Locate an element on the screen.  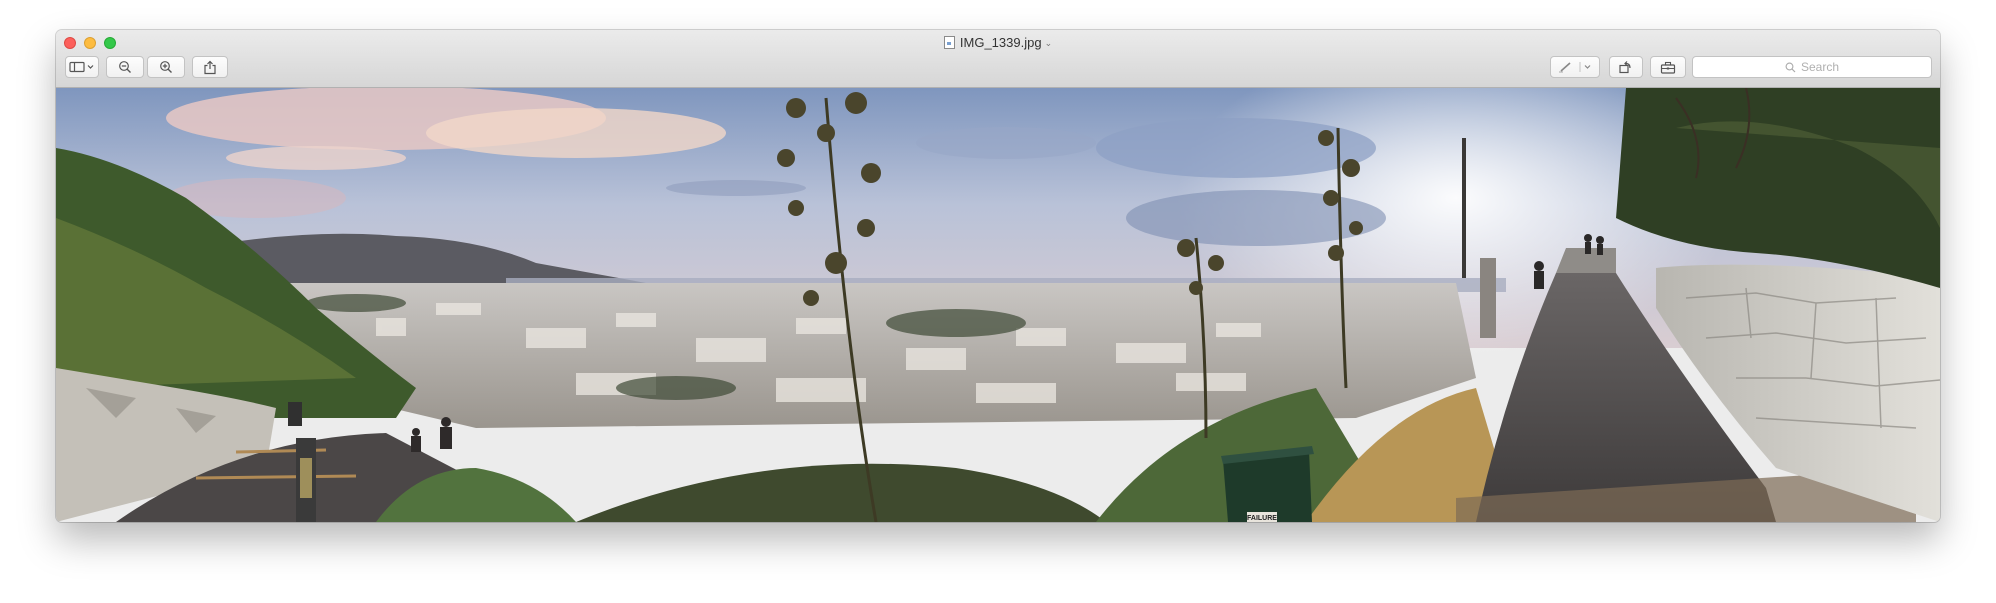
zoom-out-button is located at coordinates (125, 67).